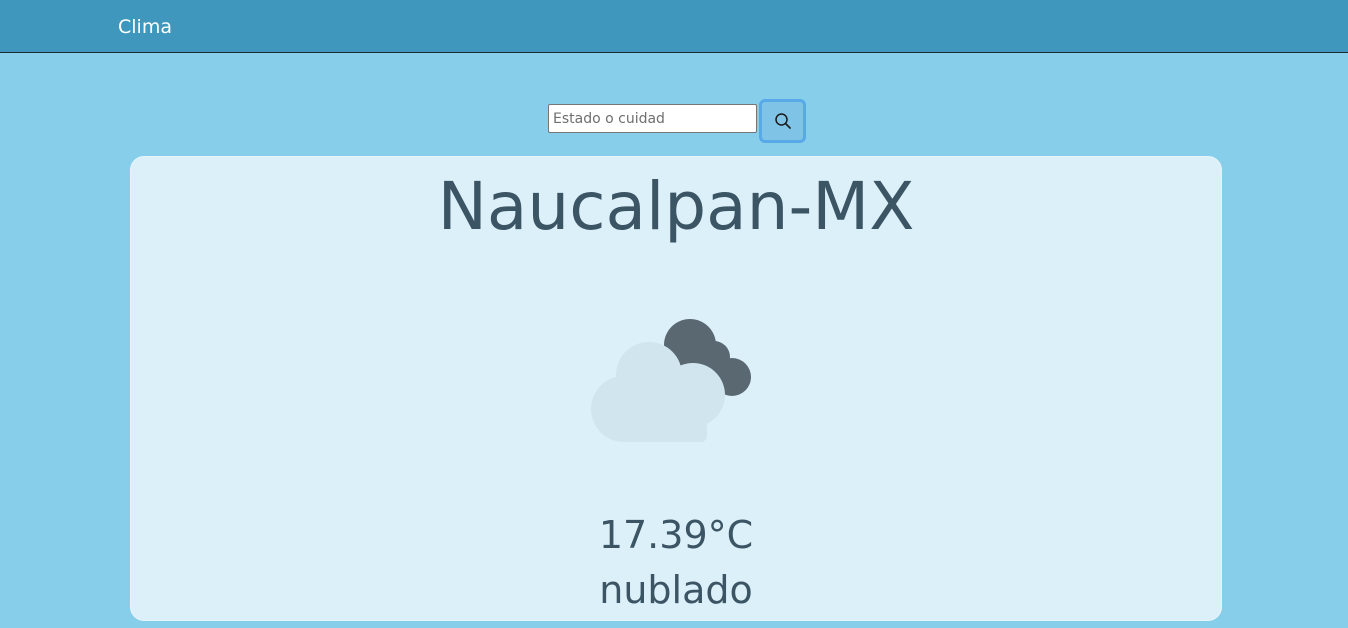 The image size is (1348, 628). Describe the element at coordinates (652, 118) in the screenshot. I see `search-input` at that location.